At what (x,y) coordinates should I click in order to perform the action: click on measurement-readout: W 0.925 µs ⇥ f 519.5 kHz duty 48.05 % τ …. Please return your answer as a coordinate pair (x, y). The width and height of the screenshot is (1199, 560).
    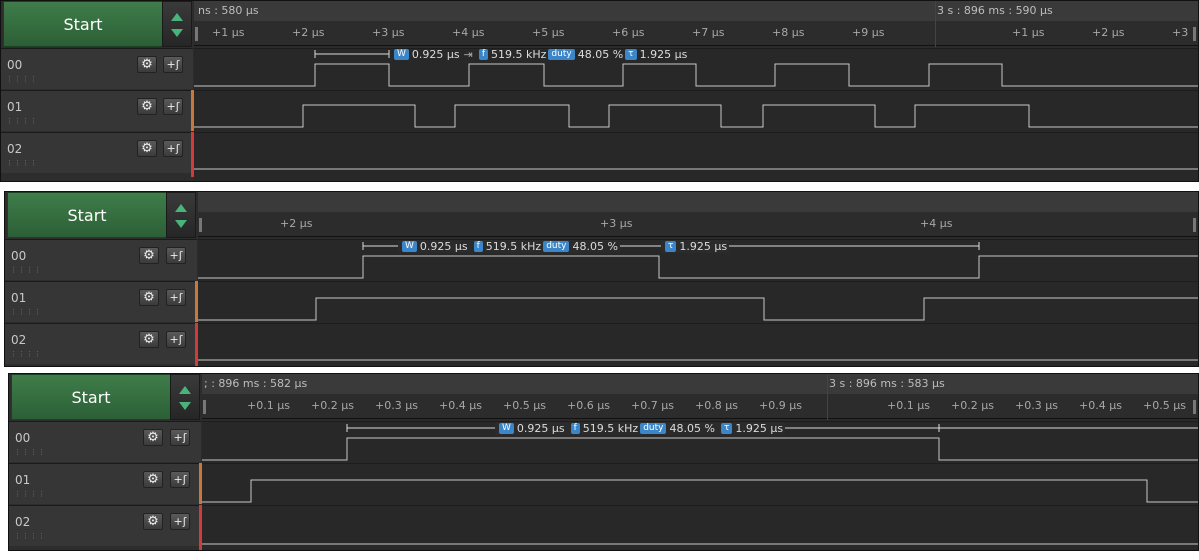
    Looking at the image, I should click on (539, 54).